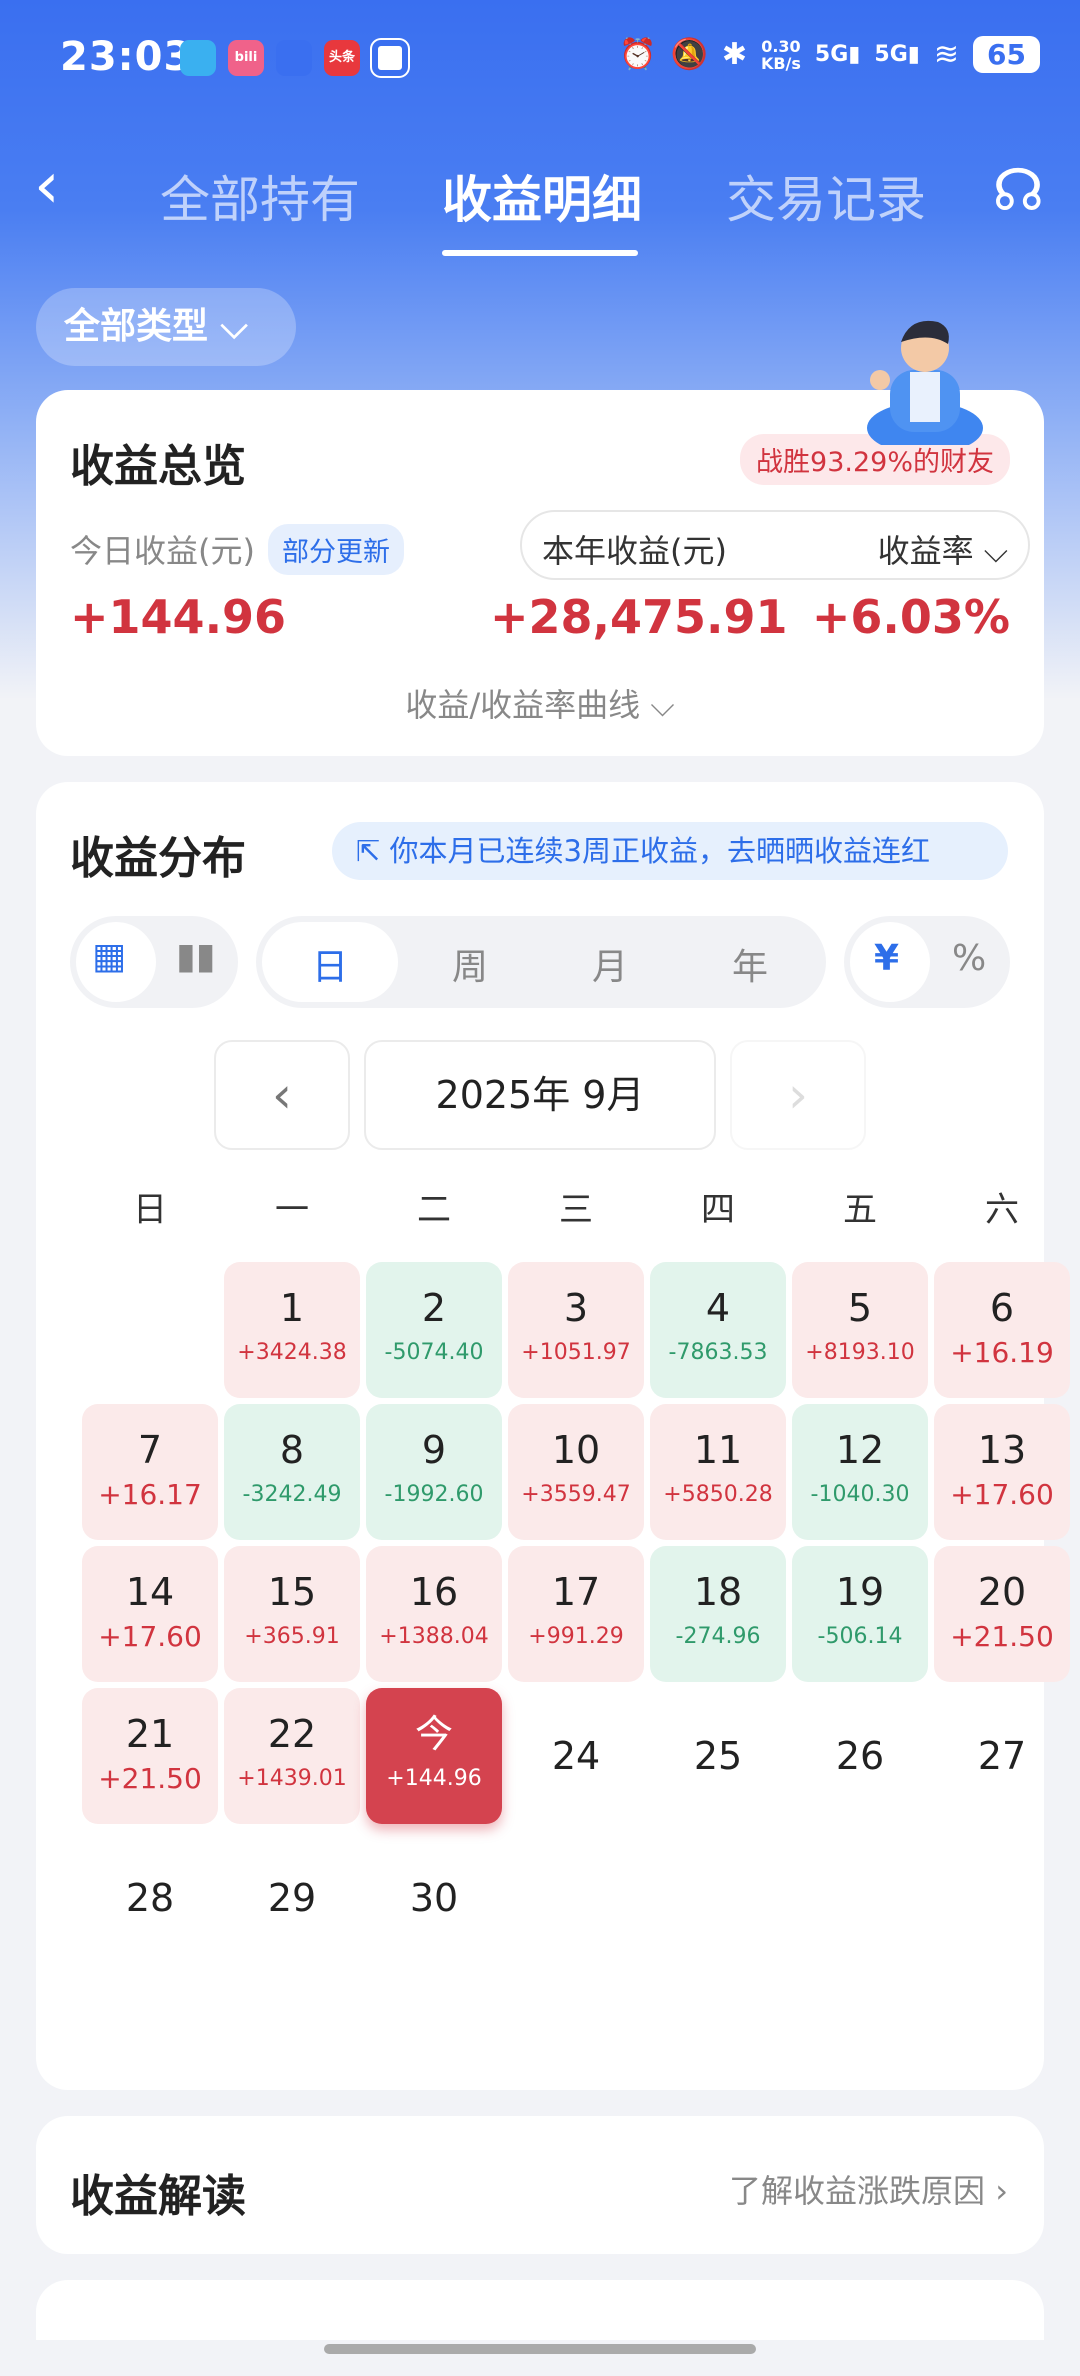 This screenshot has width=1080, height=2376. Describe the element at coordinates (434, 1636) in the screenshot. I see `day-earnings: +1388.04` at that location.